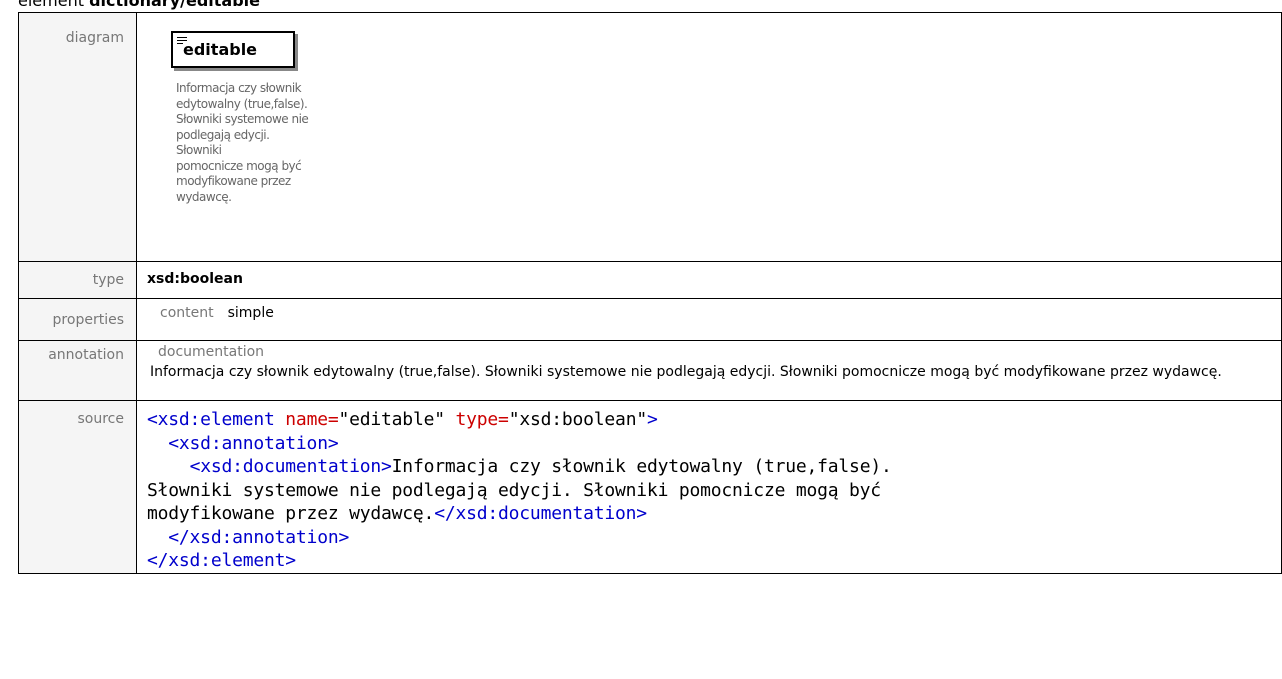 The width and height of the screenshot is (1282, 679). What do you see at coordinates (476, 419) in the screenshot?
I see `source-attr-type: type=` at bounding box center [476, 419].